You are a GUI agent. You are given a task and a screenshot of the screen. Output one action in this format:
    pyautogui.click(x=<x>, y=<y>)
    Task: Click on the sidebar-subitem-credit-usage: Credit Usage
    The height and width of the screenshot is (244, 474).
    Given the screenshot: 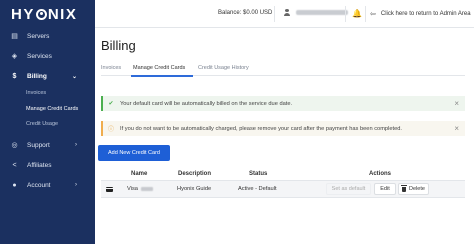 What is the action you would take?
    pyautogui.click(x=42, y=124)
    